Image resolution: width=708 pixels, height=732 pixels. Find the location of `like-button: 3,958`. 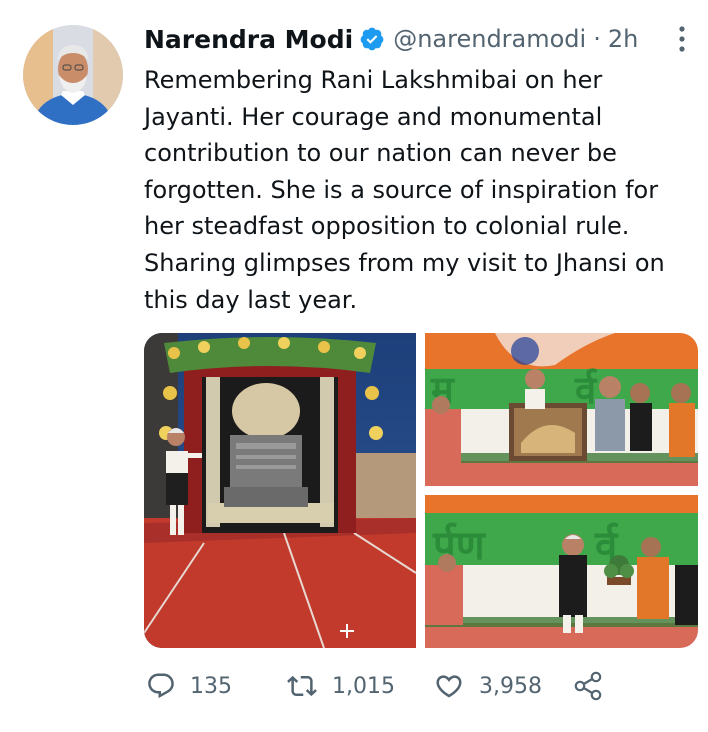

like-button: 3,958 is located at coordinates (487, 686).